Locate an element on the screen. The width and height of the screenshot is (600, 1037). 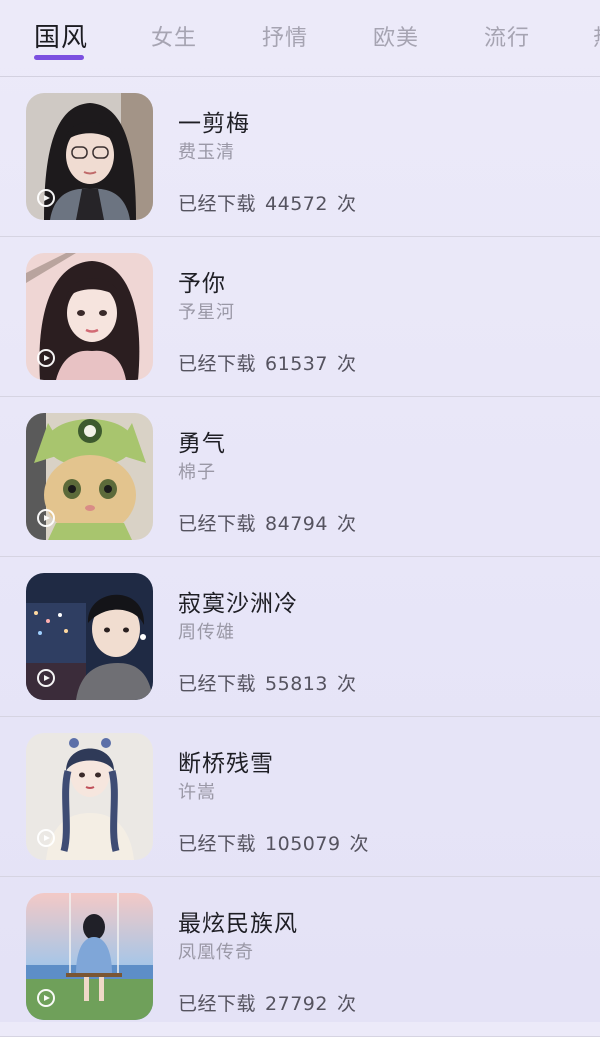
download-number: 61537 is located at coordinates (296, 364).